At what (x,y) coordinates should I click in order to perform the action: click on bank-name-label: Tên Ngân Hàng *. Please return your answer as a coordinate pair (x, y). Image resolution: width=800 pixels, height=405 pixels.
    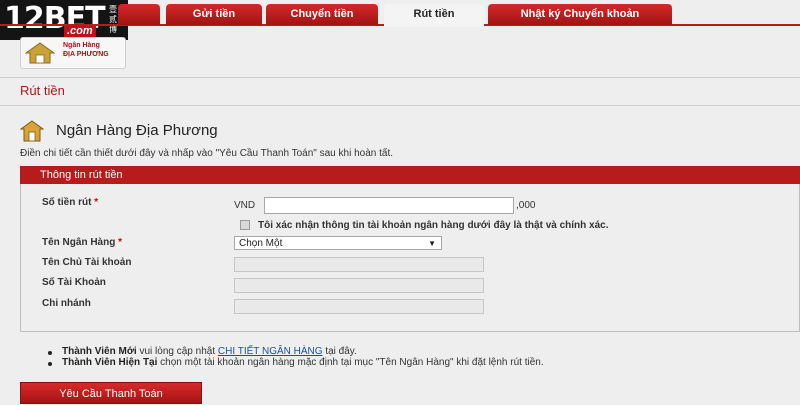
    Looking at the image, I should click on (82, 242).